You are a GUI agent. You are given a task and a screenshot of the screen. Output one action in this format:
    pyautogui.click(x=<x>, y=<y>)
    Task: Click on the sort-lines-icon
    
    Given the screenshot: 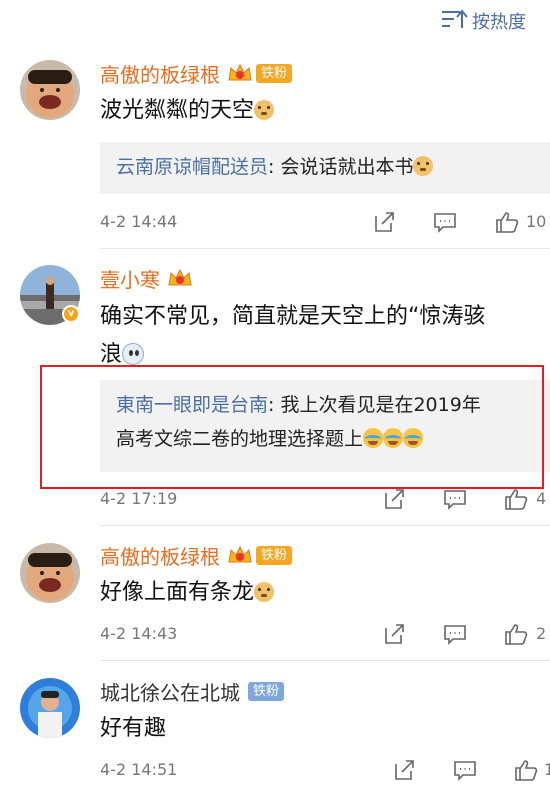 What is the action you would take?
    pyautogui.click(x=455, y=18)
    